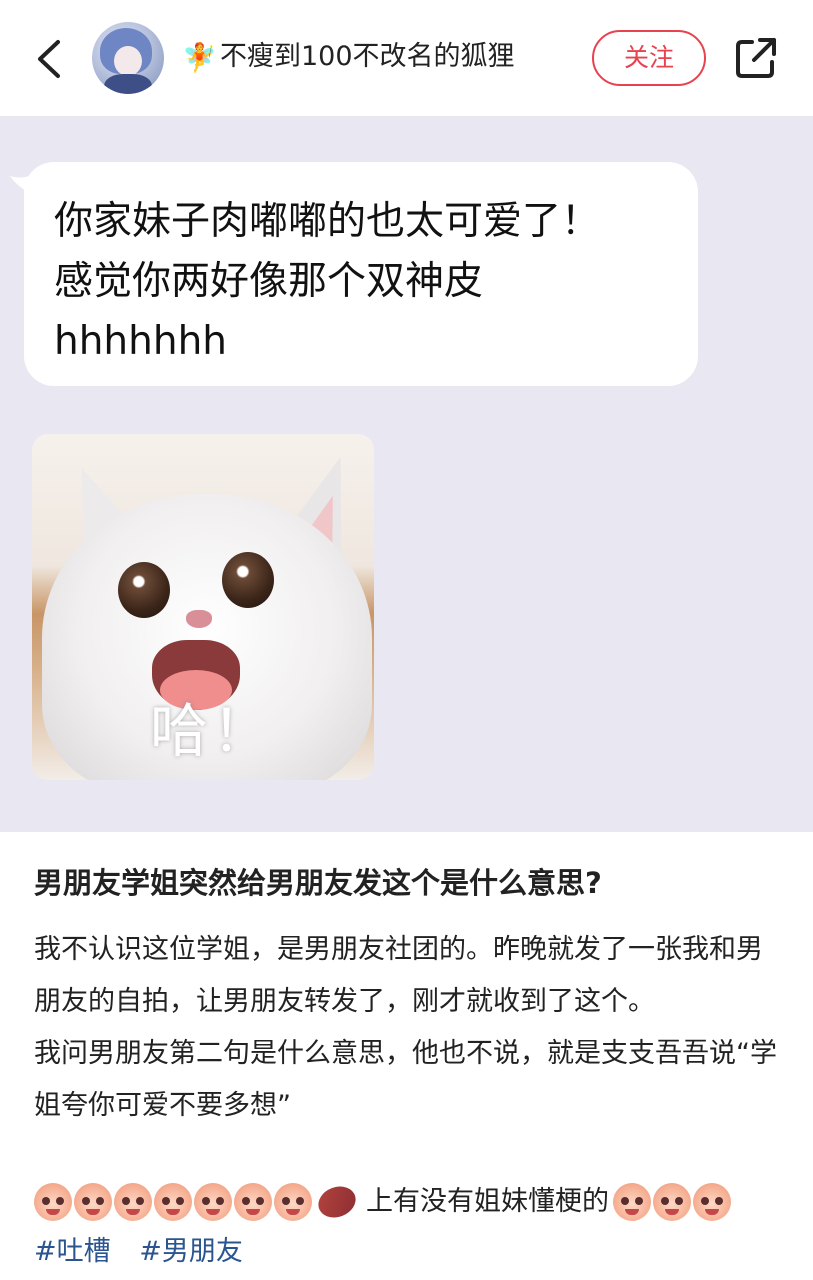  I want to click on sweet-potato-icon, so click(337, 1202).